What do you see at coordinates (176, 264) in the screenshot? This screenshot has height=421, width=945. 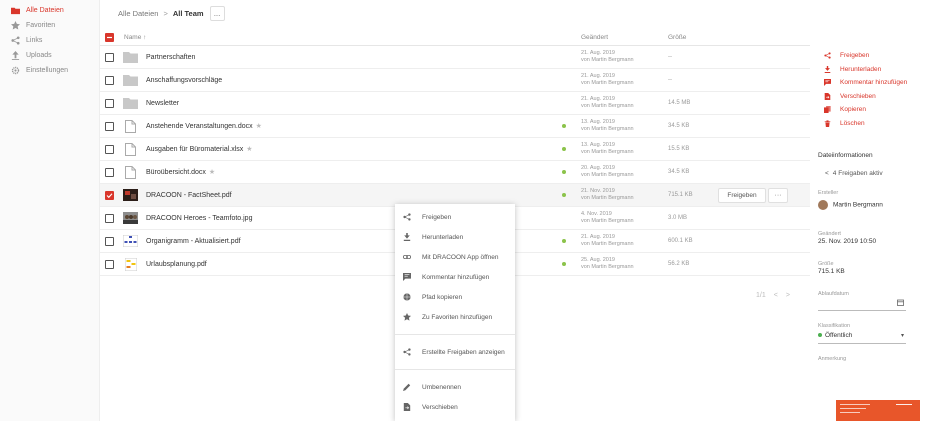 I see `file-name: Urlaubsplanung.pdf` at bounding box center [176, 264].